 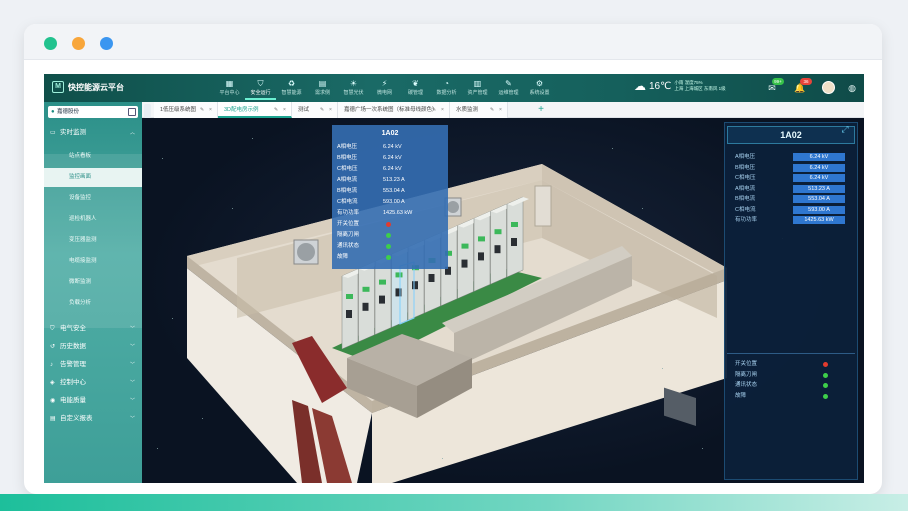 I want to click on avatar, so click(x=828, y=87).